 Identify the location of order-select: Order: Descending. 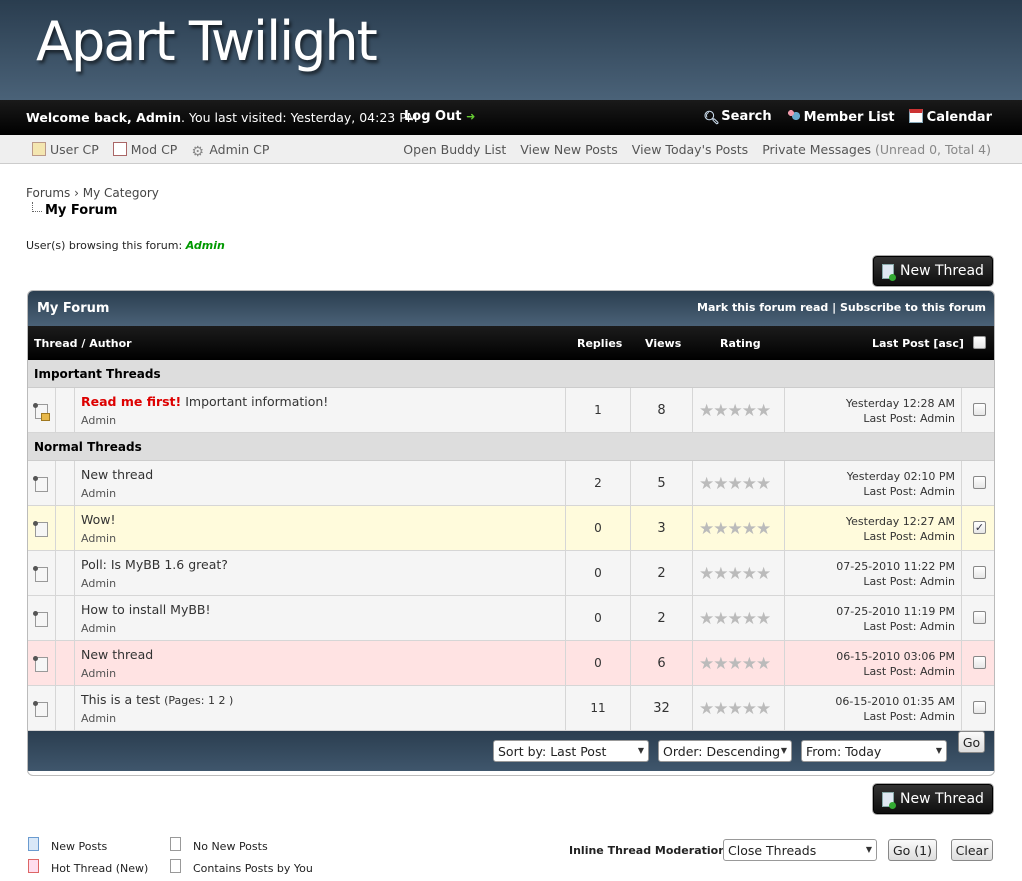
(725, 751).